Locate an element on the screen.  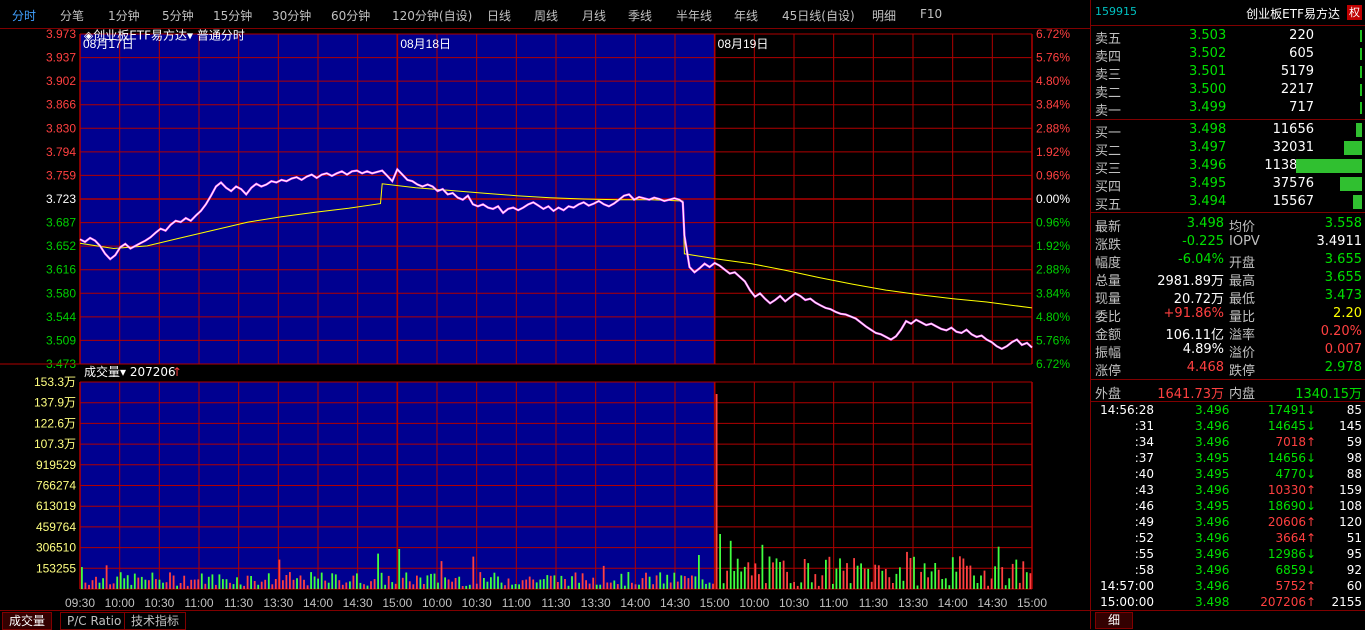
tick-price: 3.498 is located at coordinates (1212, 602).